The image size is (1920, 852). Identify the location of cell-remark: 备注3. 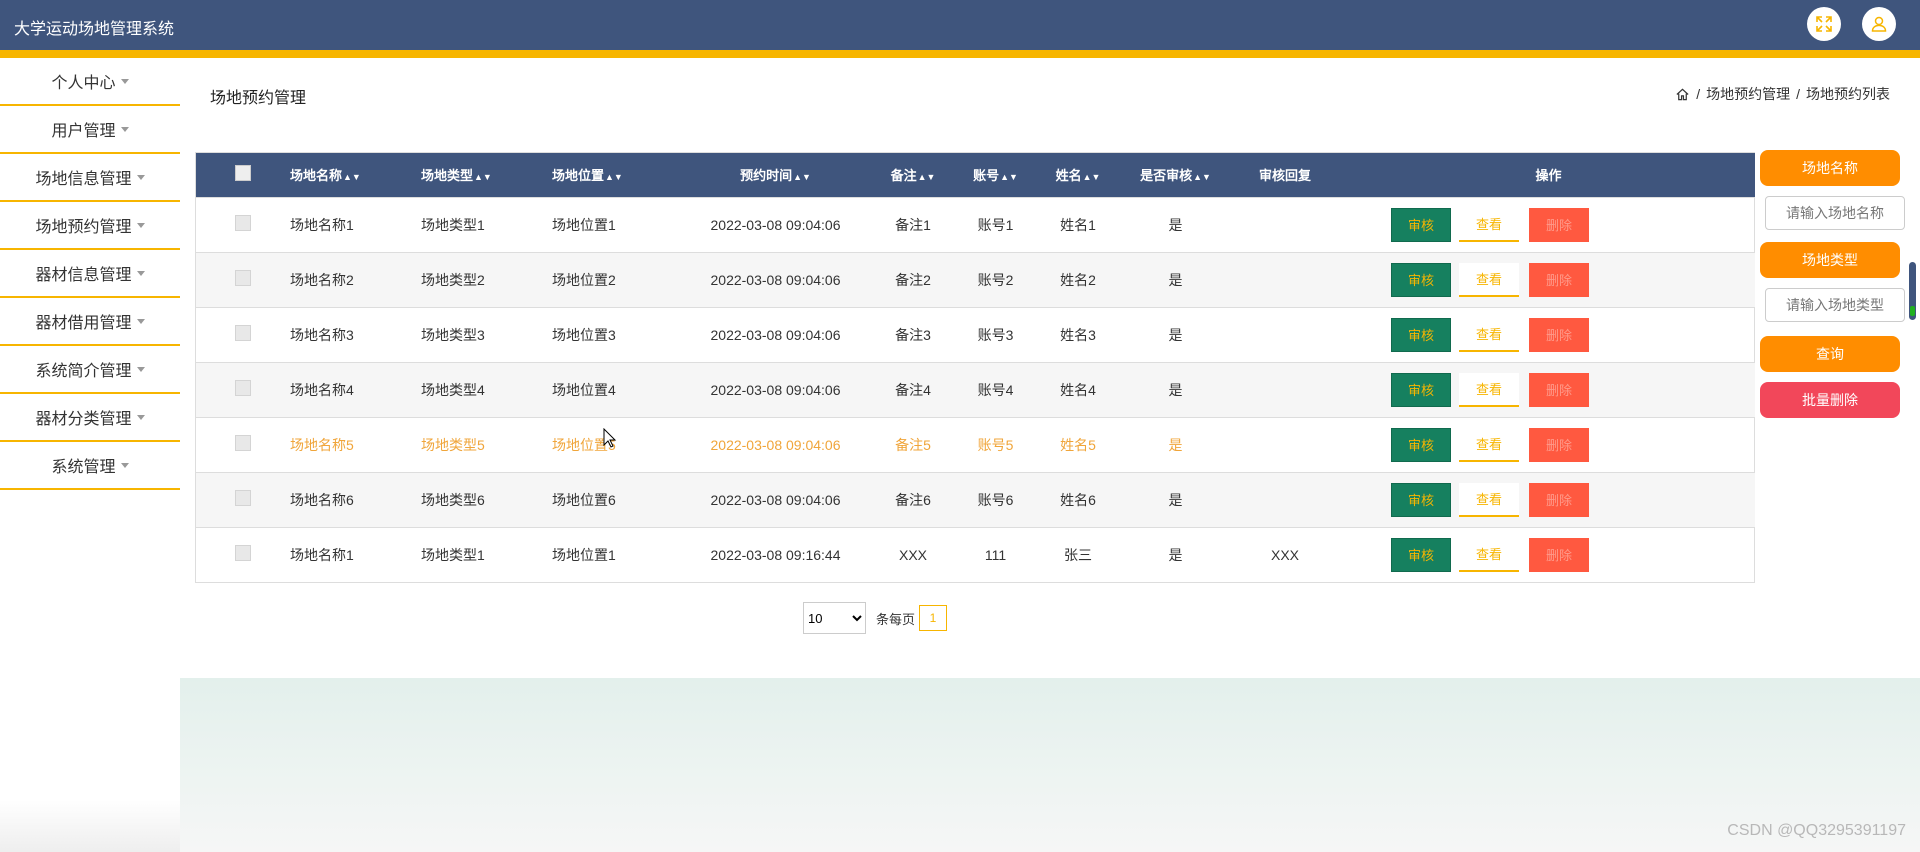
(913, 334).